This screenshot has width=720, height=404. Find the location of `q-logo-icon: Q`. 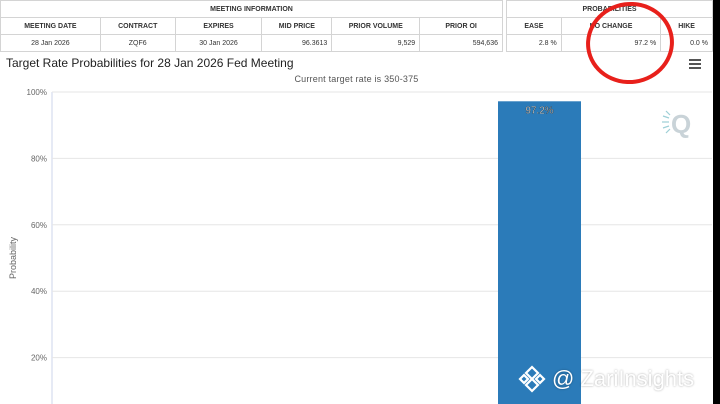

q-logo-icon: Q is located at coordinates (676, 124).